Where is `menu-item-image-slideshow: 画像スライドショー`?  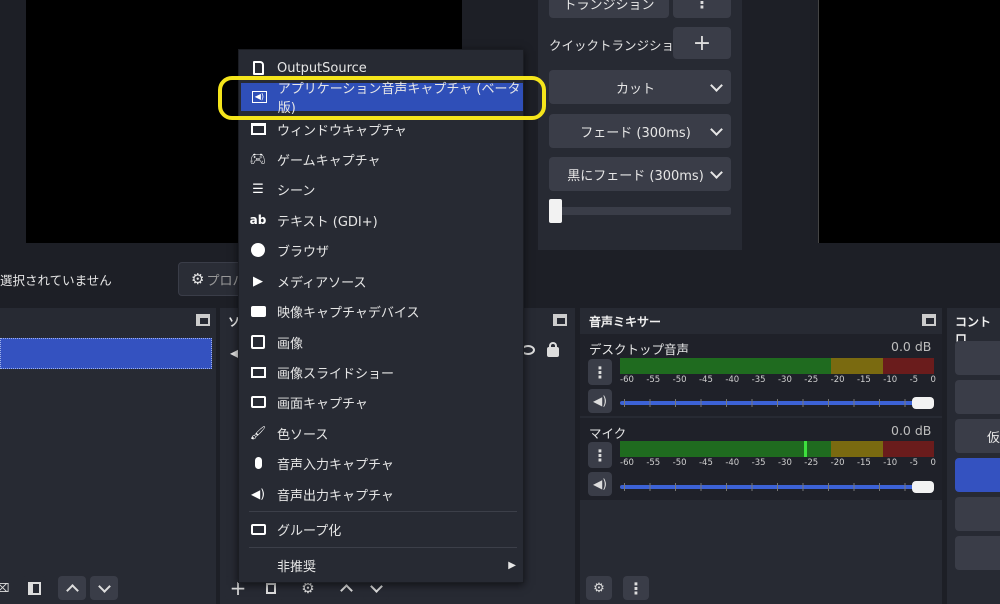 menu-item-image-slideshow: 画像スライドショー is located at coordinates (381, 372).